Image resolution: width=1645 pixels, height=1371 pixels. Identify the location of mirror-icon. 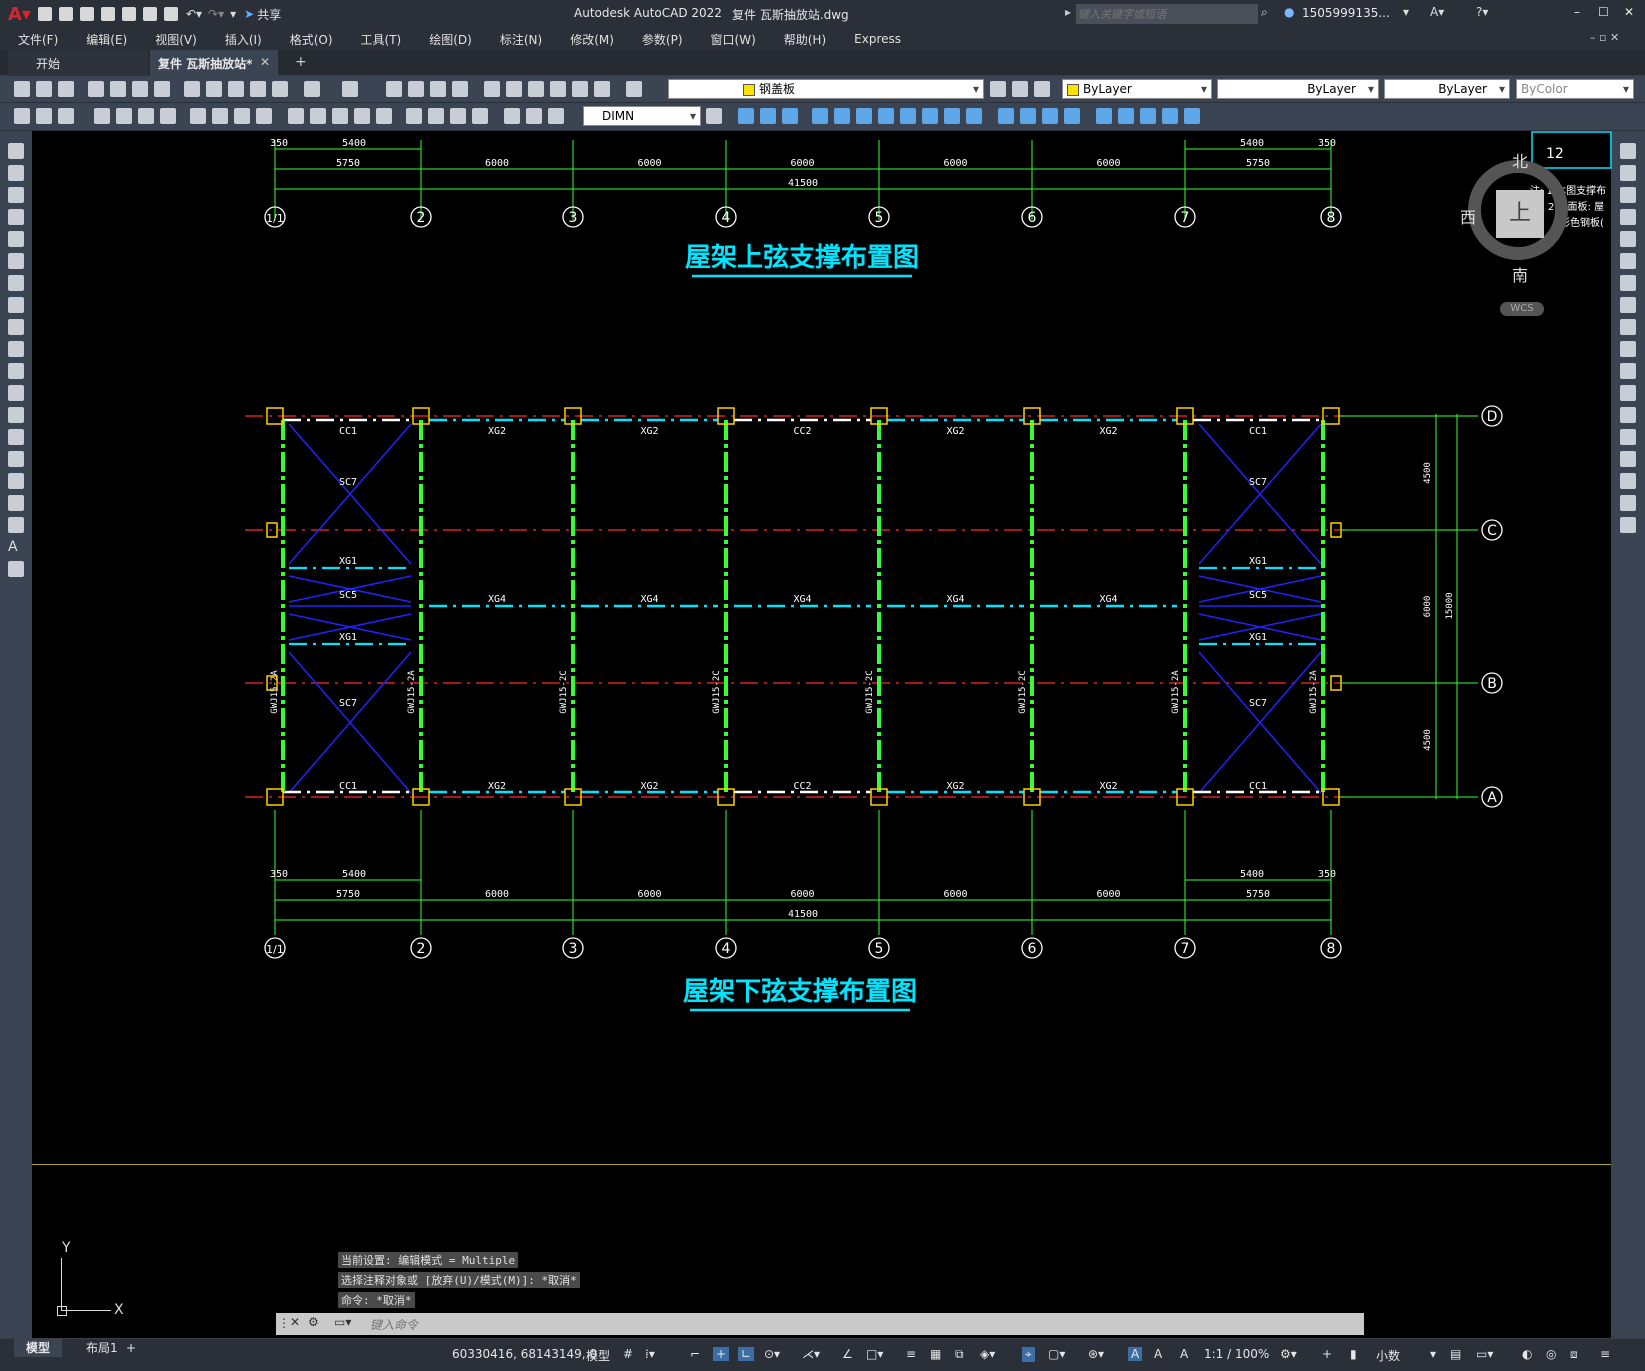
(1628, 195).